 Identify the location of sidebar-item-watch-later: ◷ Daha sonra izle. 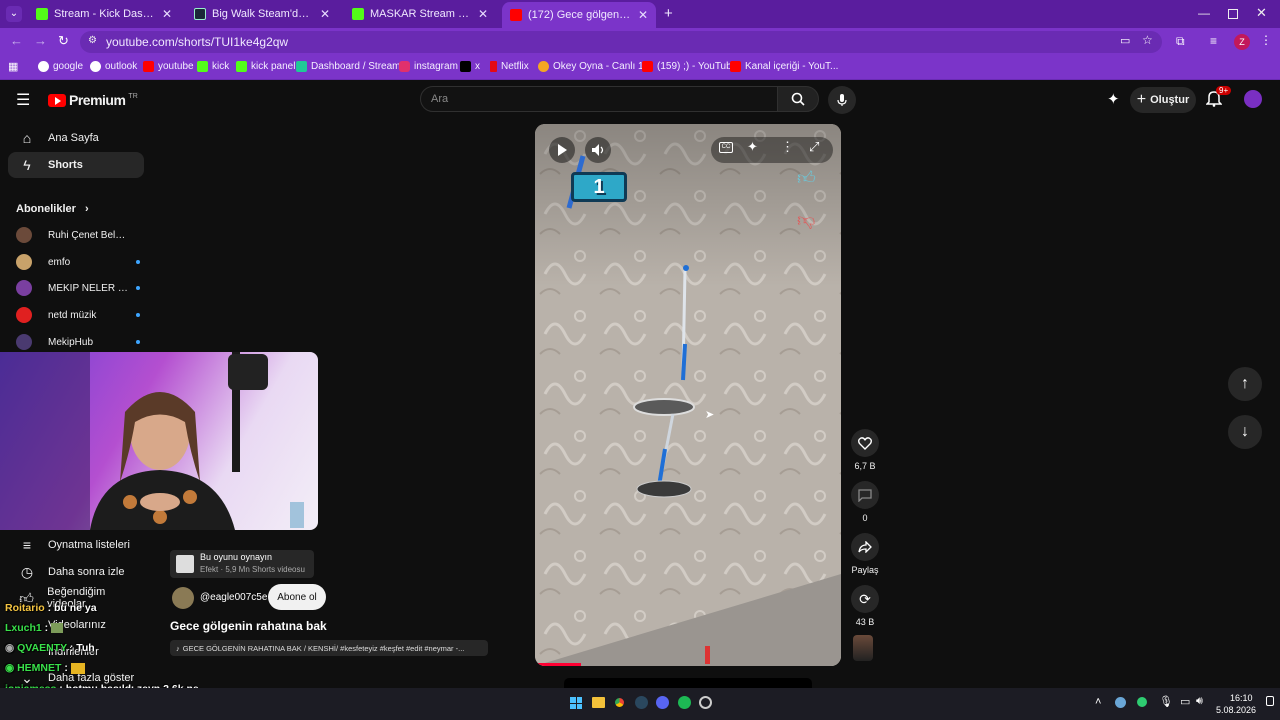
(76, 572).